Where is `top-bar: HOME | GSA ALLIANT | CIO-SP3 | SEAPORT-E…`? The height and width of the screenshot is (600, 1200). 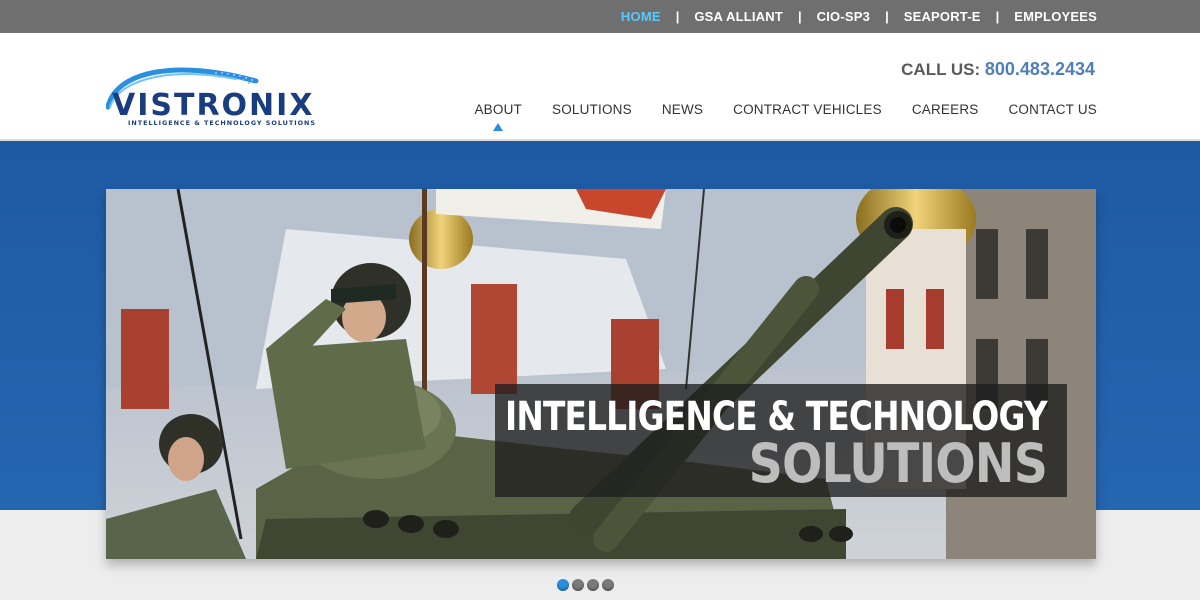
top-bar: HOME | GSA ALLIANT | CIO-SP3 | SEAPORT-E… is located at coordinates (600, 16).